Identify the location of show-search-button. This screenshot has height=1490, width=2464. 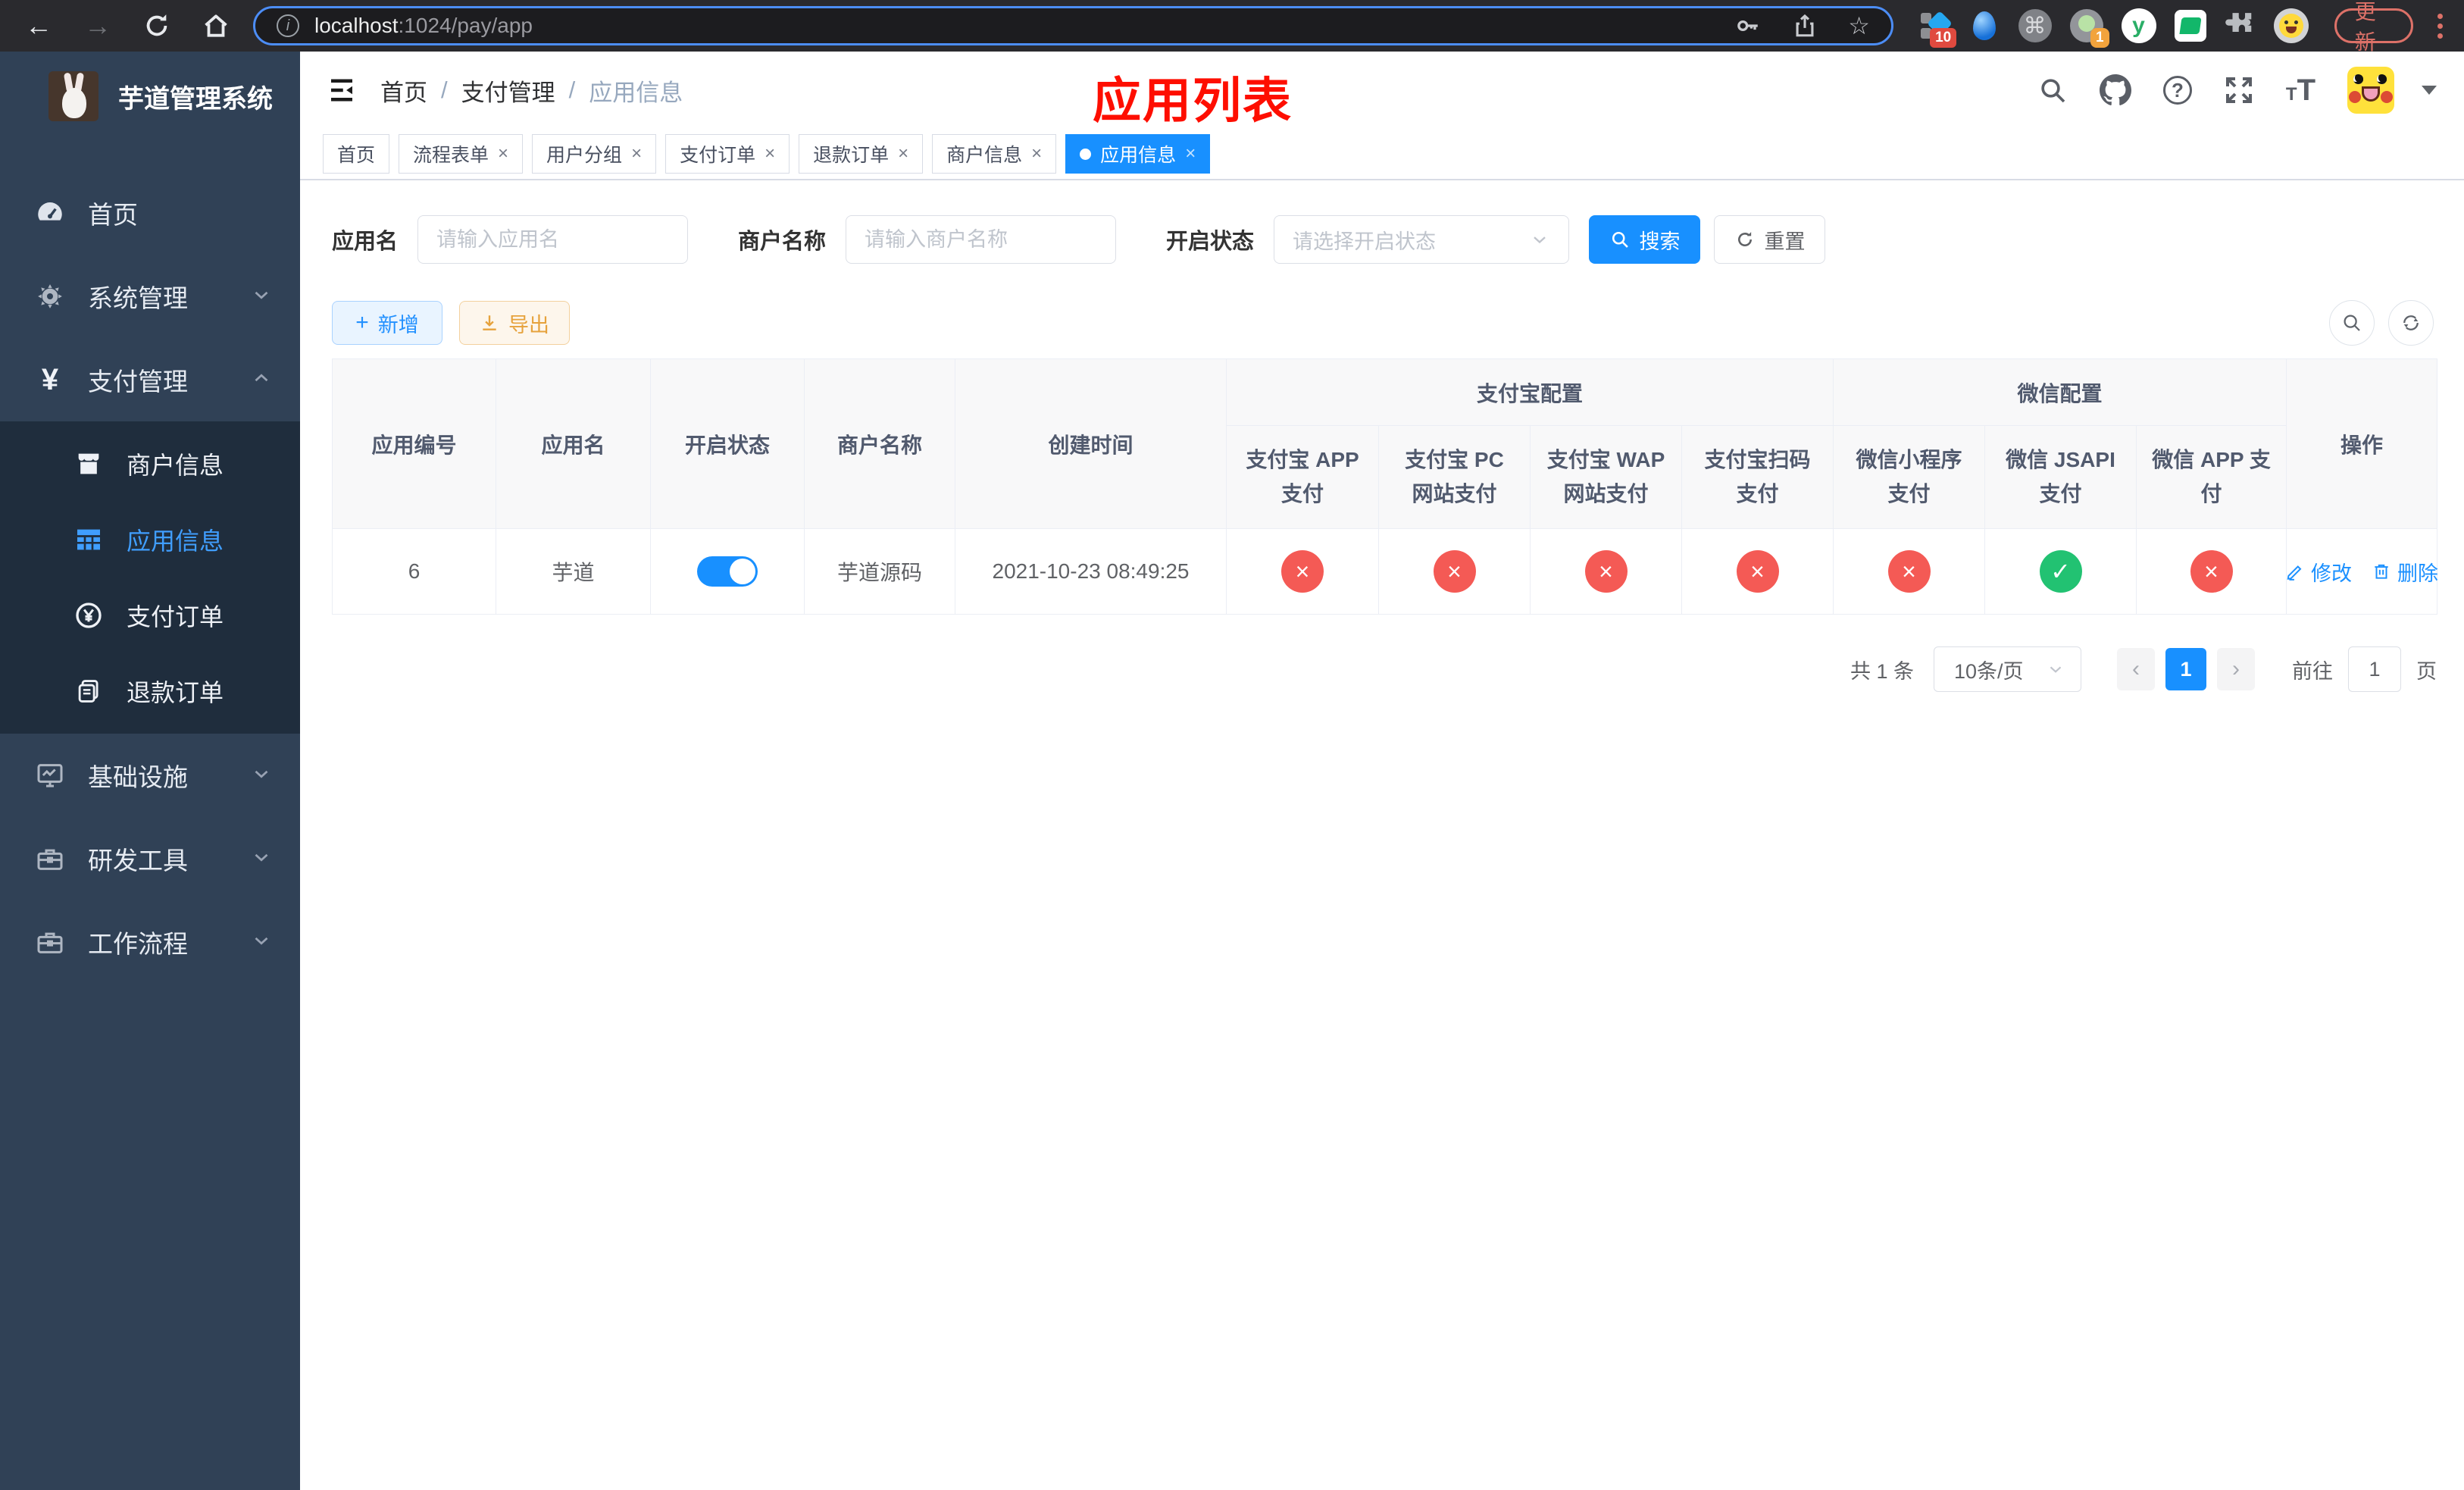
(2352, 323).